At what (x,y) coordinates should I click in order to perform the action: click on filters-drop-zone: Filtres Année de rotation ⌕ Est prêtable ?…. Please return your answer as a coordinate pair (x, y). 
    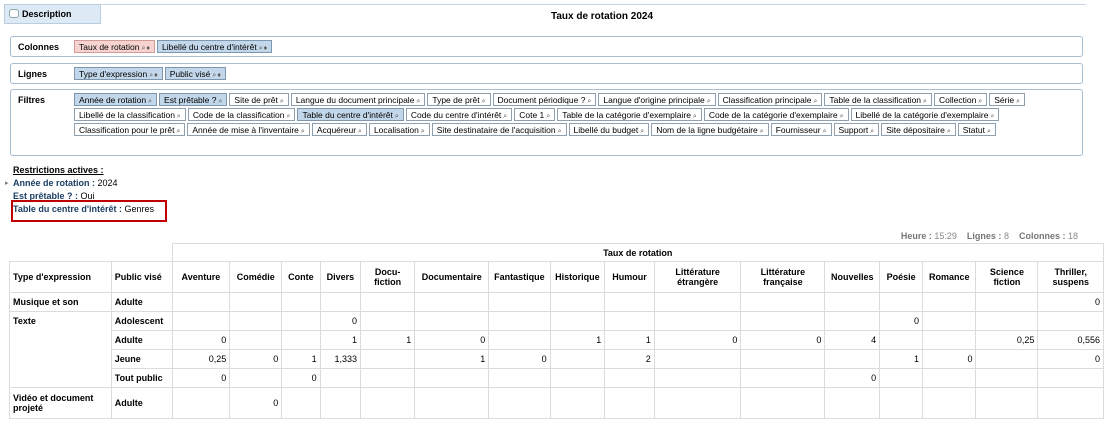
    Looking at the image, I should click on (546, 122).